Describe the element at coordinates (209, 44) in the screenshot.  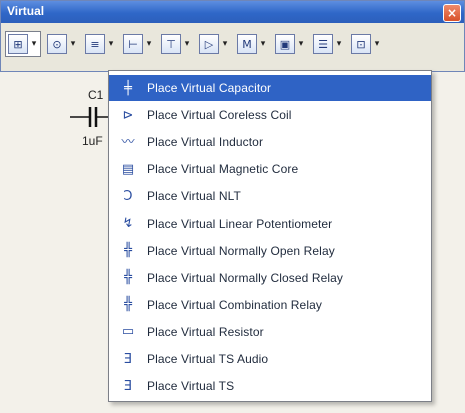
I see `opamp-icon: ▷` at that location.